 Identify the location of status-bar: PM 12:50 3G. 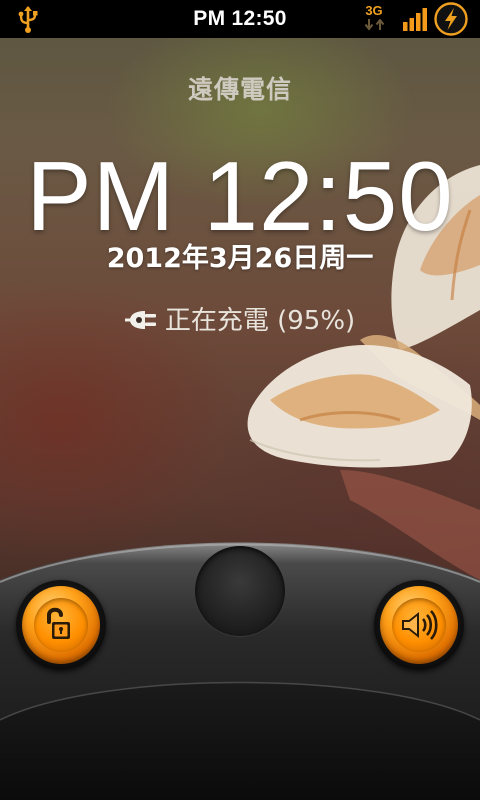
(240, 19).